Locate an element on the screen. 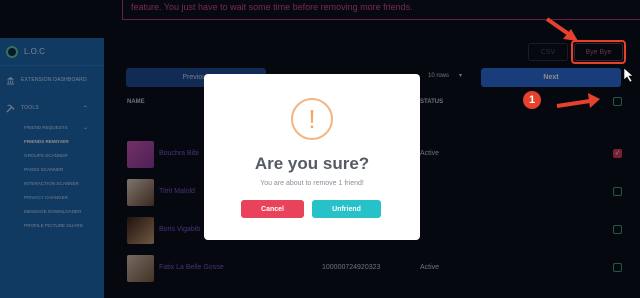 This screenshot has height=298, width=640. arrow-to-bye-bye-icon is located at coordinates (561, 29).